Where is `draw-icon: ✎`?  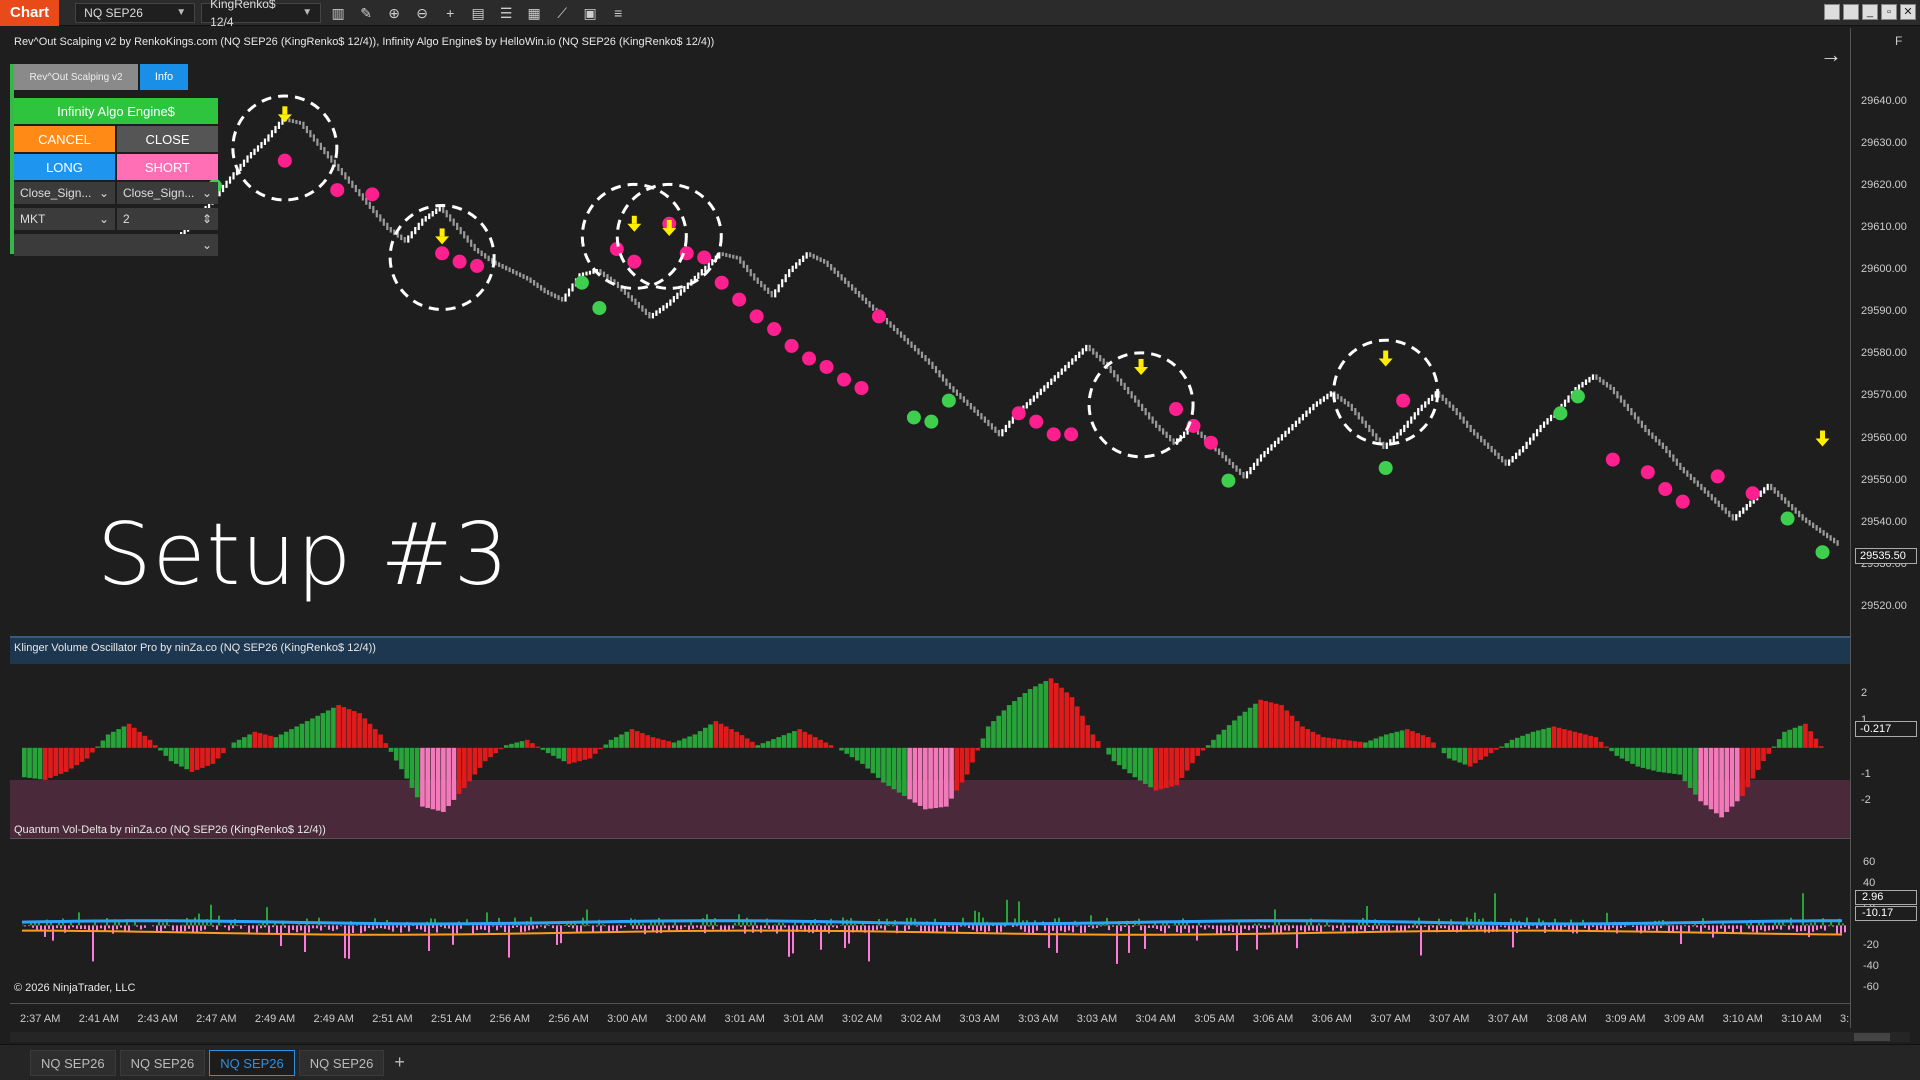 draw-icon: ✎ is located at coordinates (366, 13).